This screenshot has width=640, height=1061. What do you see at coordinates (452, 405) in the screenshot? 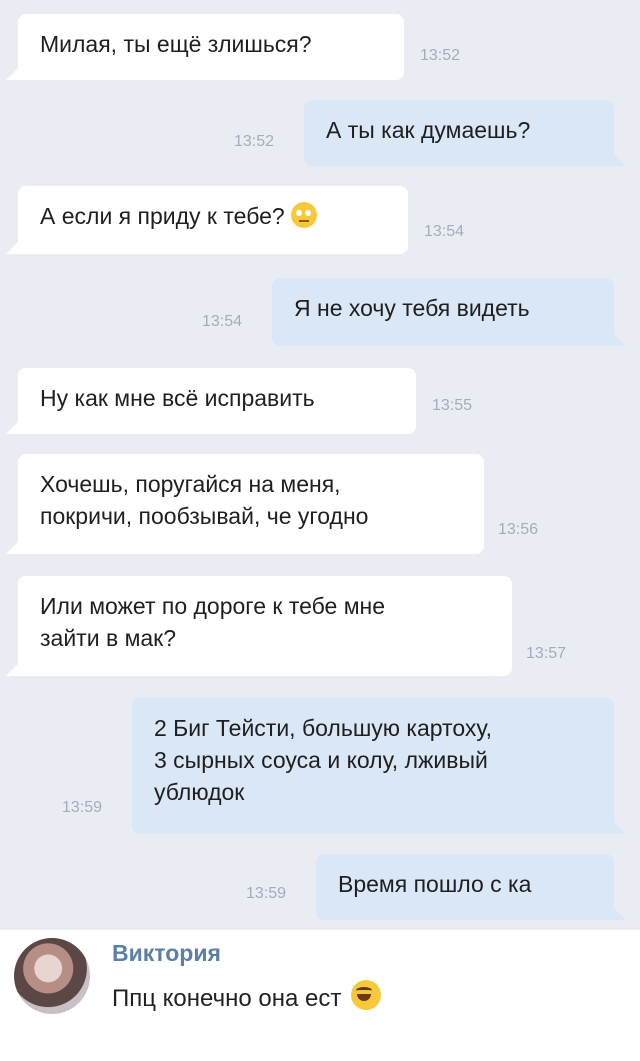
I see `message-time: 13:55` at bounding box center [452, 405].